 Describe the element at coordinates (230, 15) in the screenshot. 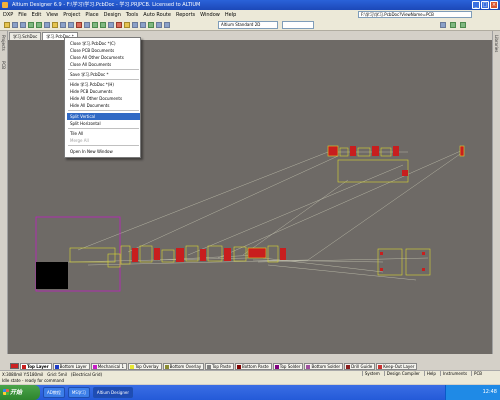

I see `menu-help: Help` at that location.